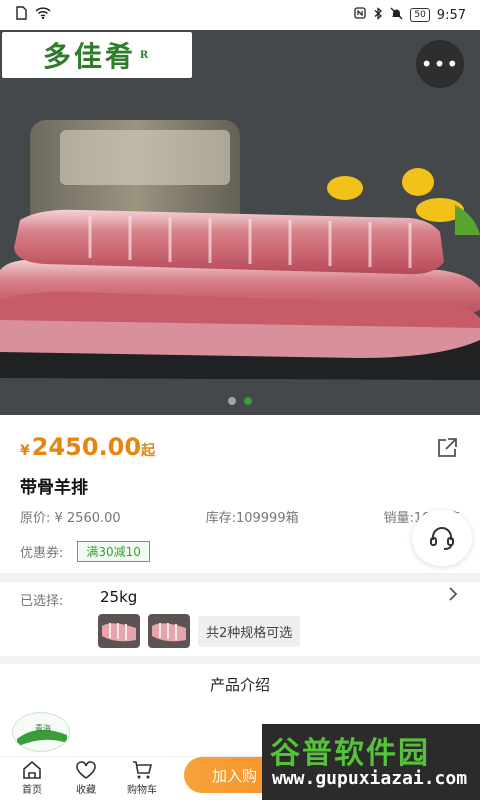 The height and width of the screenshot is (800, 480). Describe the element at coordinates (240, 15) in the screenshot. I see `status-bar: 50 9:57` at that location.